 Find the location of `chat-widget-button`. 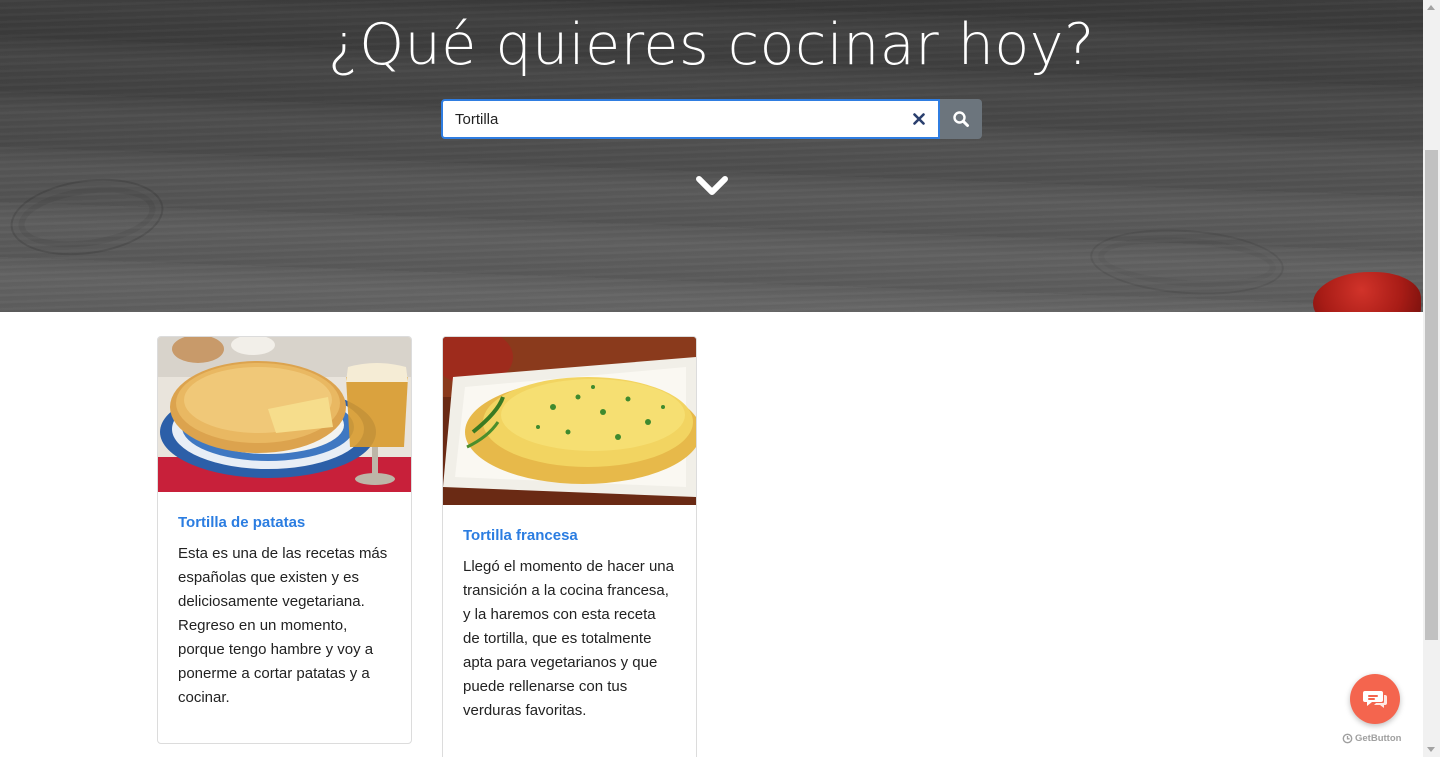

chat-widget-button is located at coordinates (1375, 699).